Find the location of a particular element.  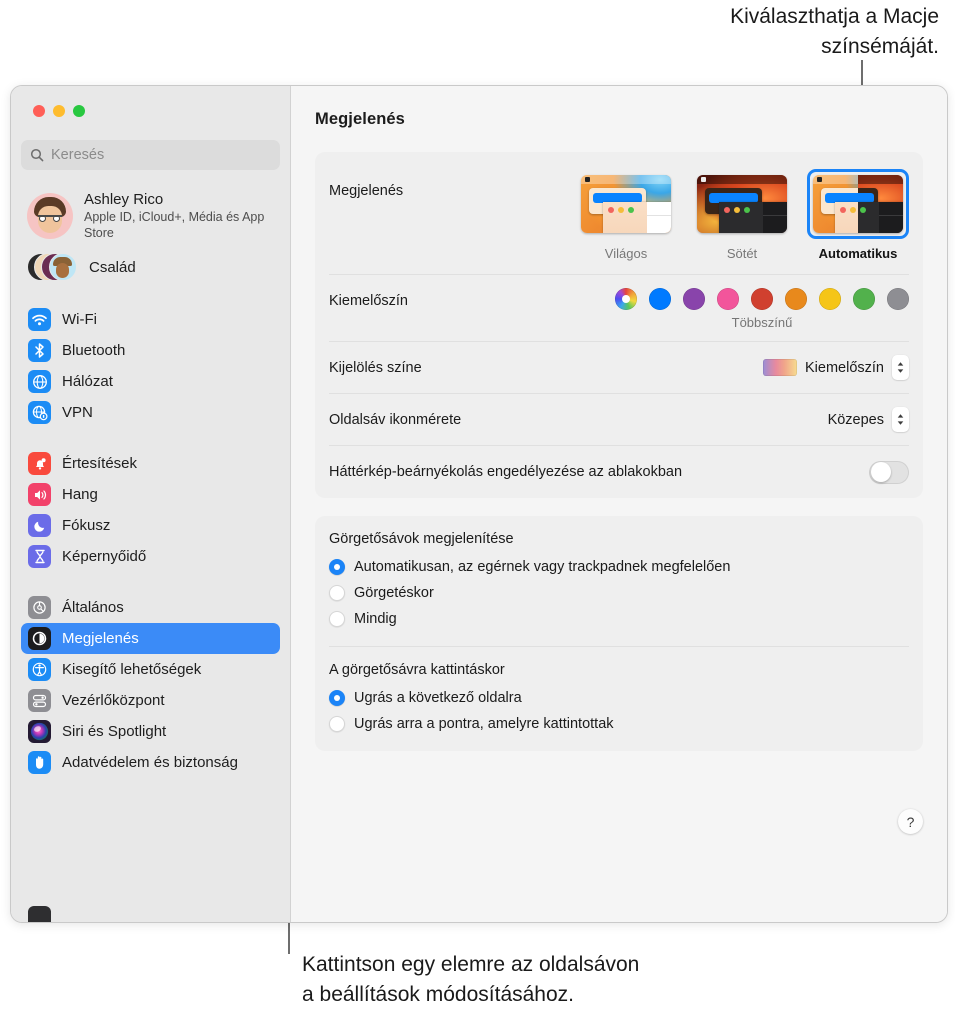

family-label: Család is located at coordinates (112, 267).